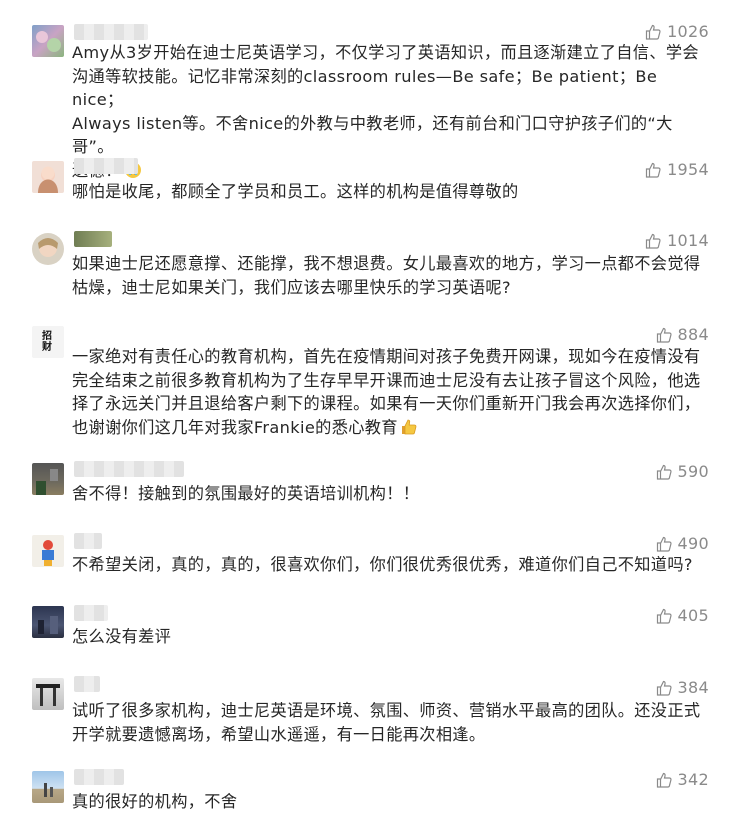 The height and width of the screenshot is (824, 747). I want to click on comment-text: 哪怕是收尾，都顾全了学员和员工。这样的机构是值得尊敬的, so click(392, 192).